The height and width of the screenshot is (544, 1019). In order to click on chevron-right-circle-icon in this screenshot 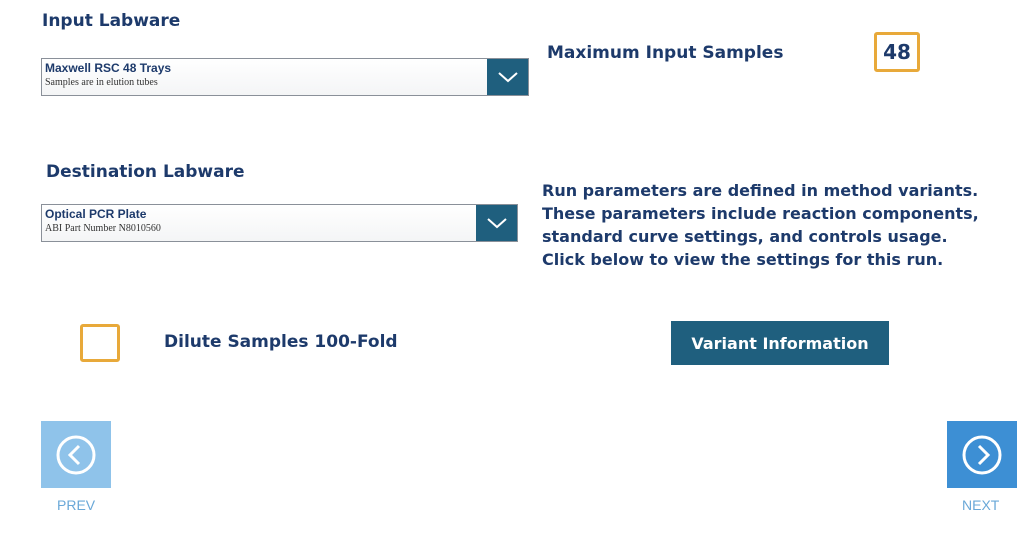, I will do `click(982, 454)`.